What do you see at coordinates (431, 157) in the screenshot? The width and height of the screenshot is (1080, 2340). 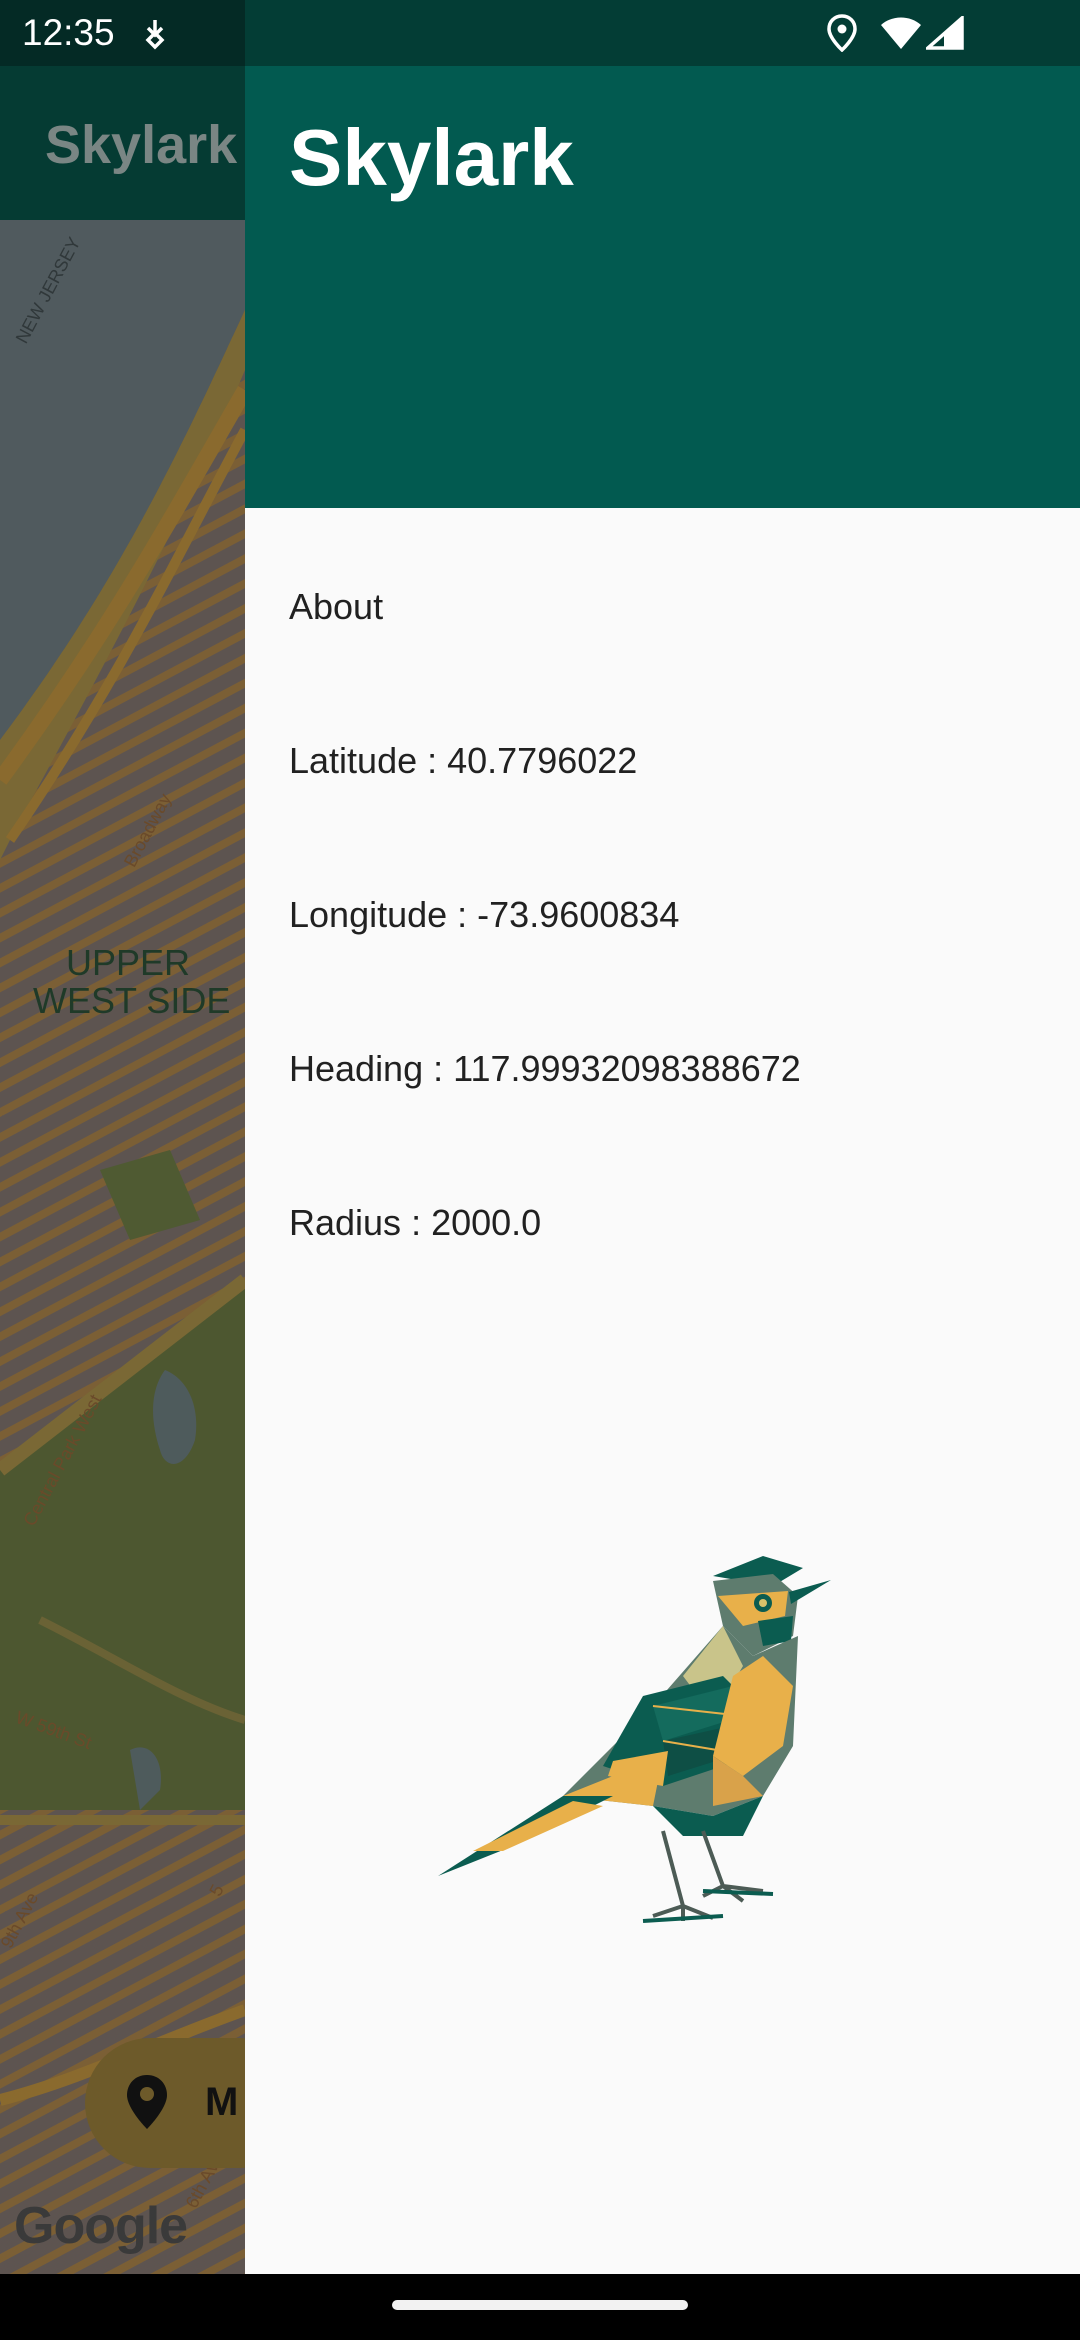 I see `drawer-title: Skylark` at bounding box center [431, 157].